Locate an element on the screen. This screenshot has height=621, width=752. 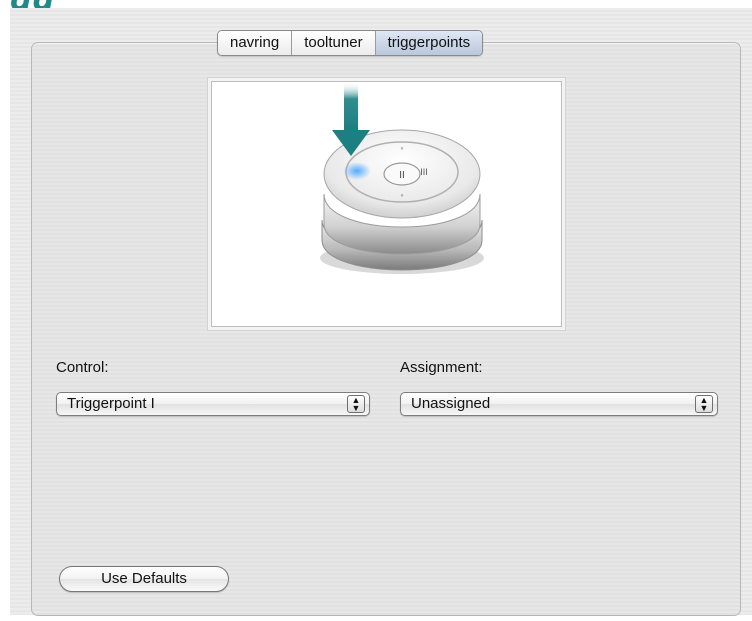
arrow-shaft is located at coordinates (351, 106).